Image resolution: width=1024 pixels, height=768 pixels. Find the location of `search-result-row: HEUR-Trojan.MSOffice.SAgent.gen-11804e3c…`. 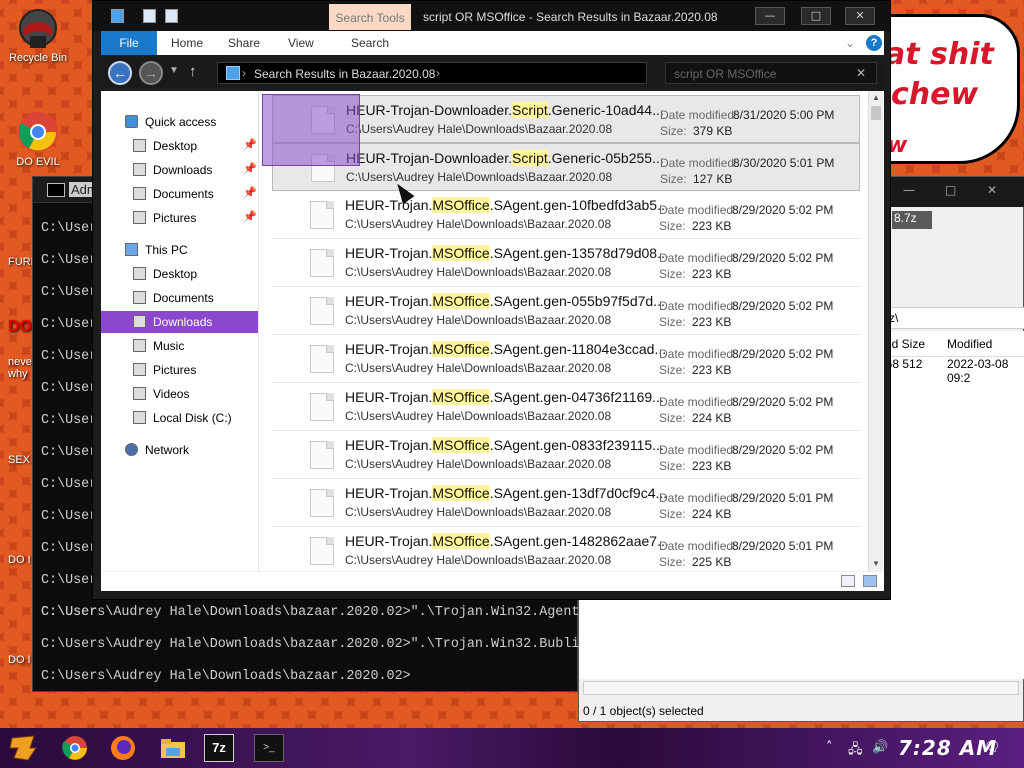

search-result-row: HEUR-Trojan.MSOffice.SAgent.gen-11804e3c… is located at coordinates (566, 359).